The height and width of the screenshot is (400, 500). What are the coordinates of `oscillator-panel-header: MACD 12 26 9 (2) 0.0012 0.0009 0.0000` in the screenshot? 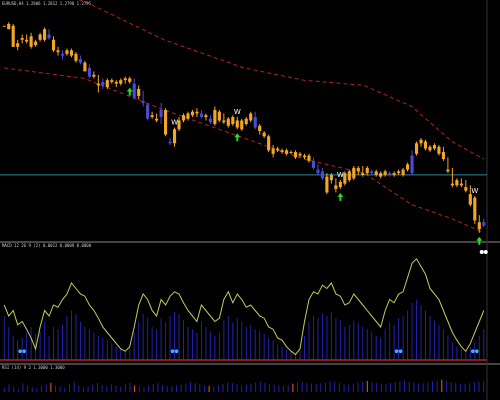 It's located at (47, 245).